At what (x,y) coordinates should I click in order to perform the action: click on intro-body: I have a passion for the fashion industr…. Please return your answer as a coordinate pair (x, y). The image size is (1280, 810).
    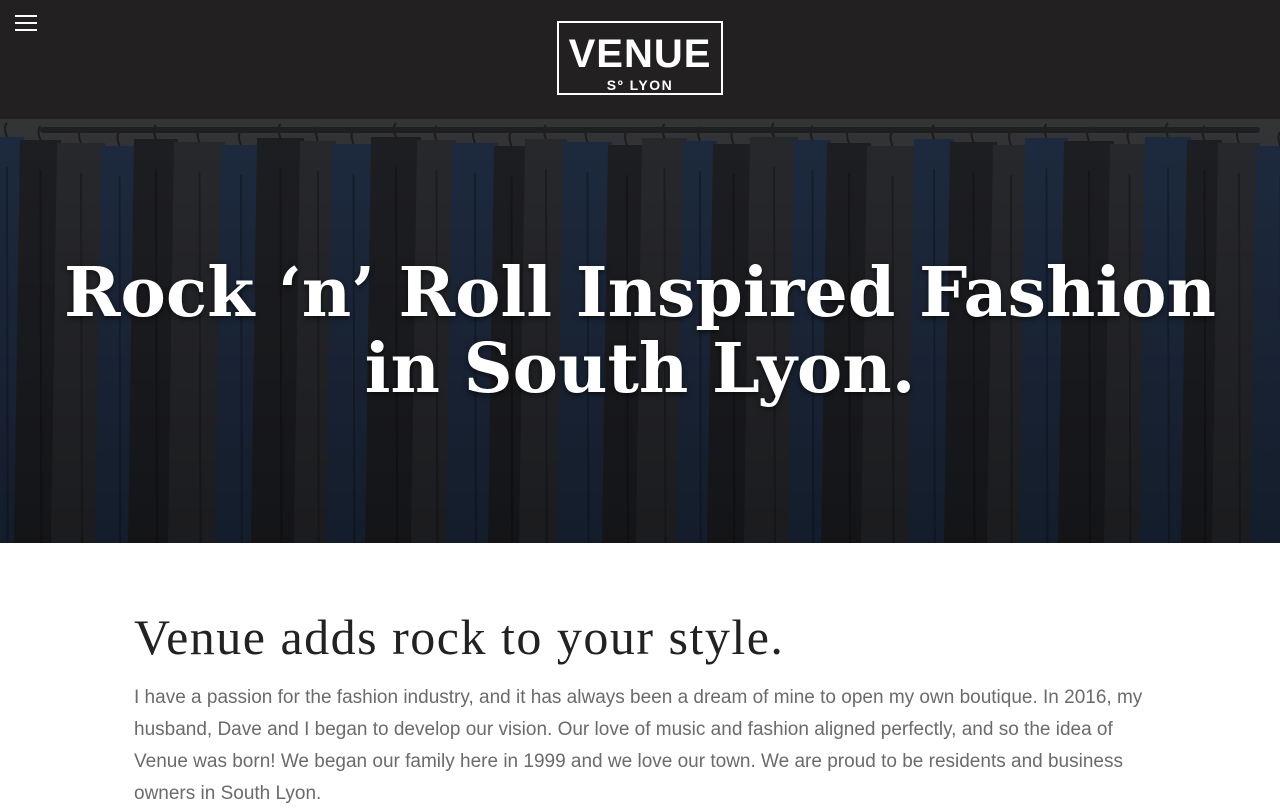
    Looking at the image, I should click on (638, 745).